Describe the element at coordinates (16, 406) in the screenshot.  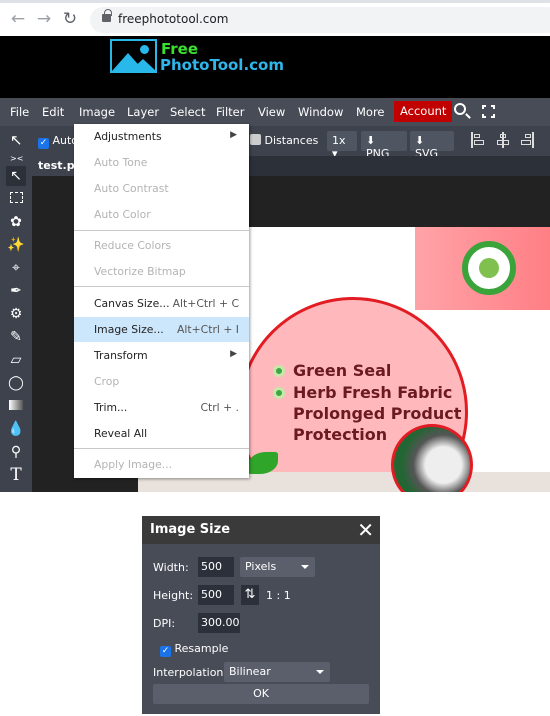
I see `gradient-tool-icon` at that location.